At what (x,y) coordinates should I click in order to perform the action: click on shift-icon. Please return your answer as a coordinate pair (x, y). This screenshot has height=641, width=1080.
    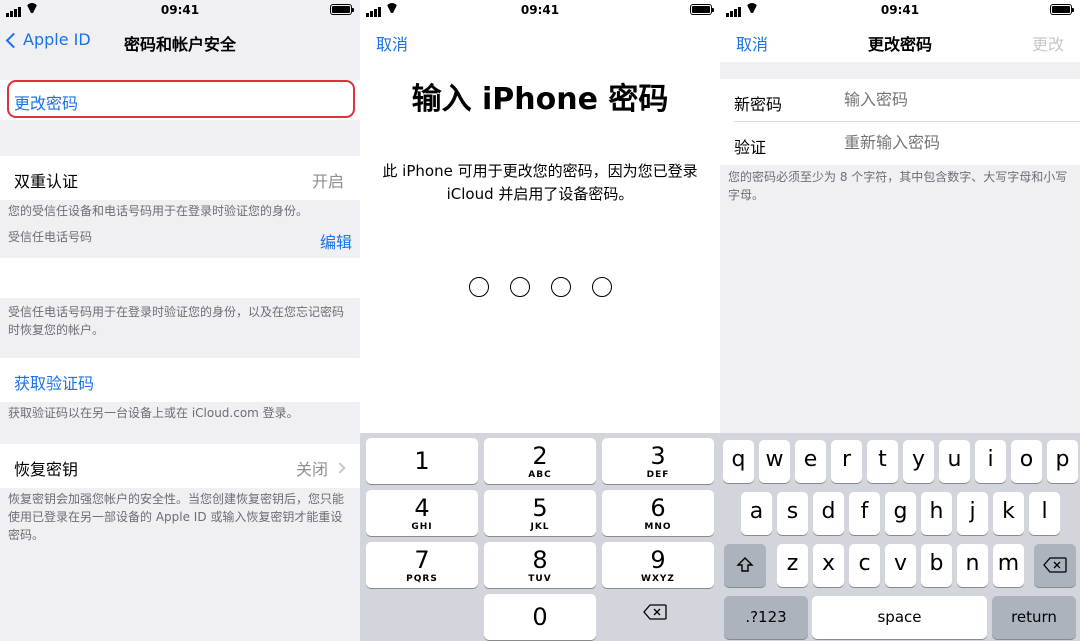
    Looking at the image, I should click on (745, 564).